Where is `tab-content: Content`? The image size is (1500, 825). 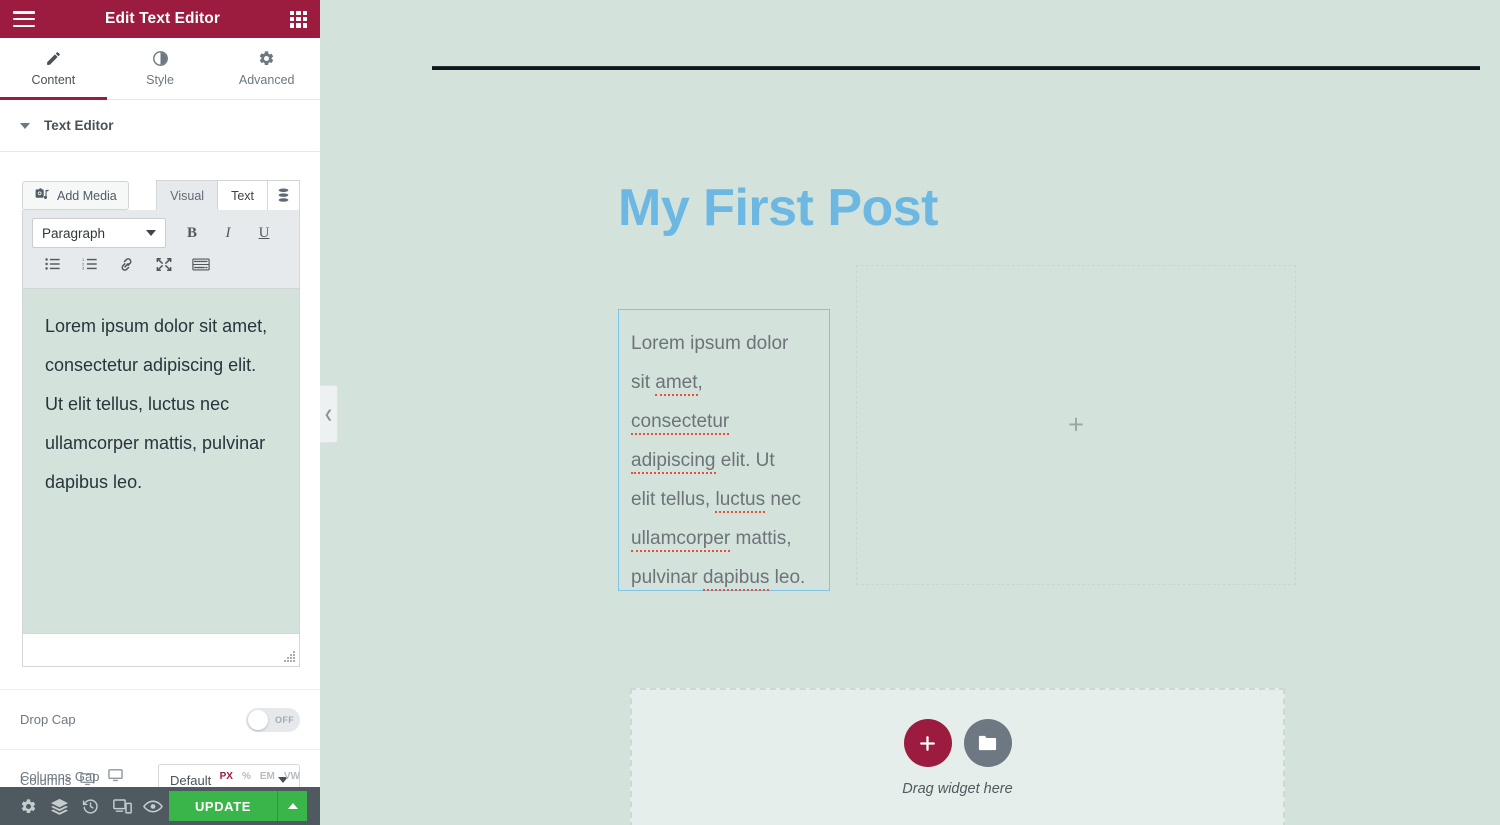 tab-content: Content is located at coordinates (53, 69).